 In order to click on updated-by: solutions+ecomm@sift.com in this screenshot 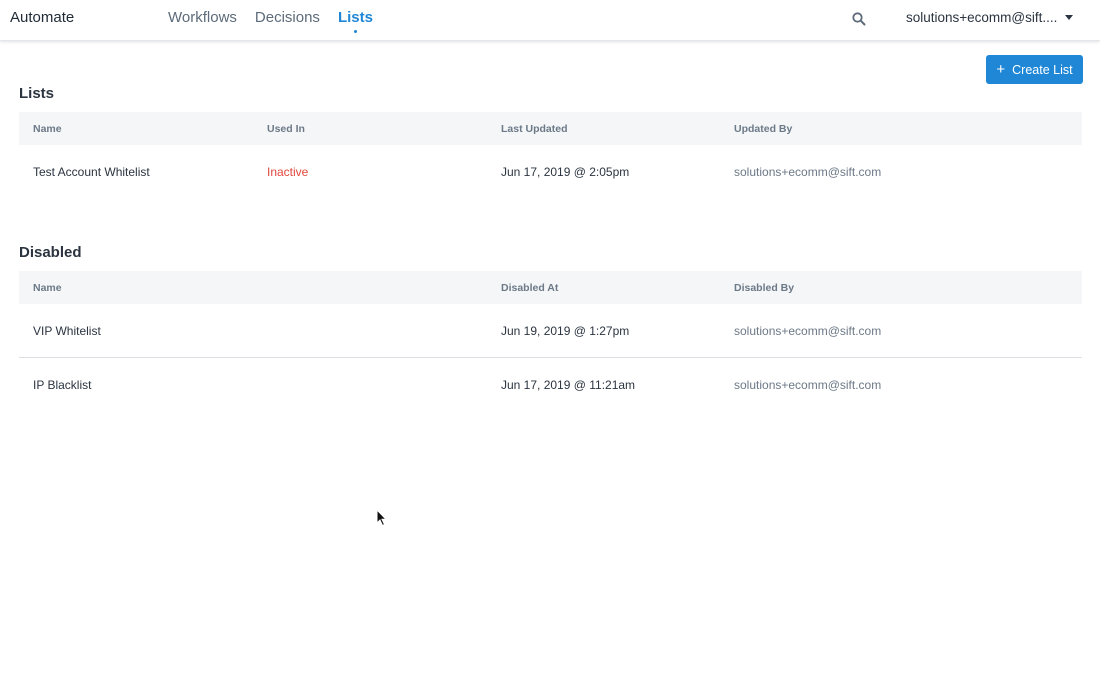, I will do `click(808, 172)`.